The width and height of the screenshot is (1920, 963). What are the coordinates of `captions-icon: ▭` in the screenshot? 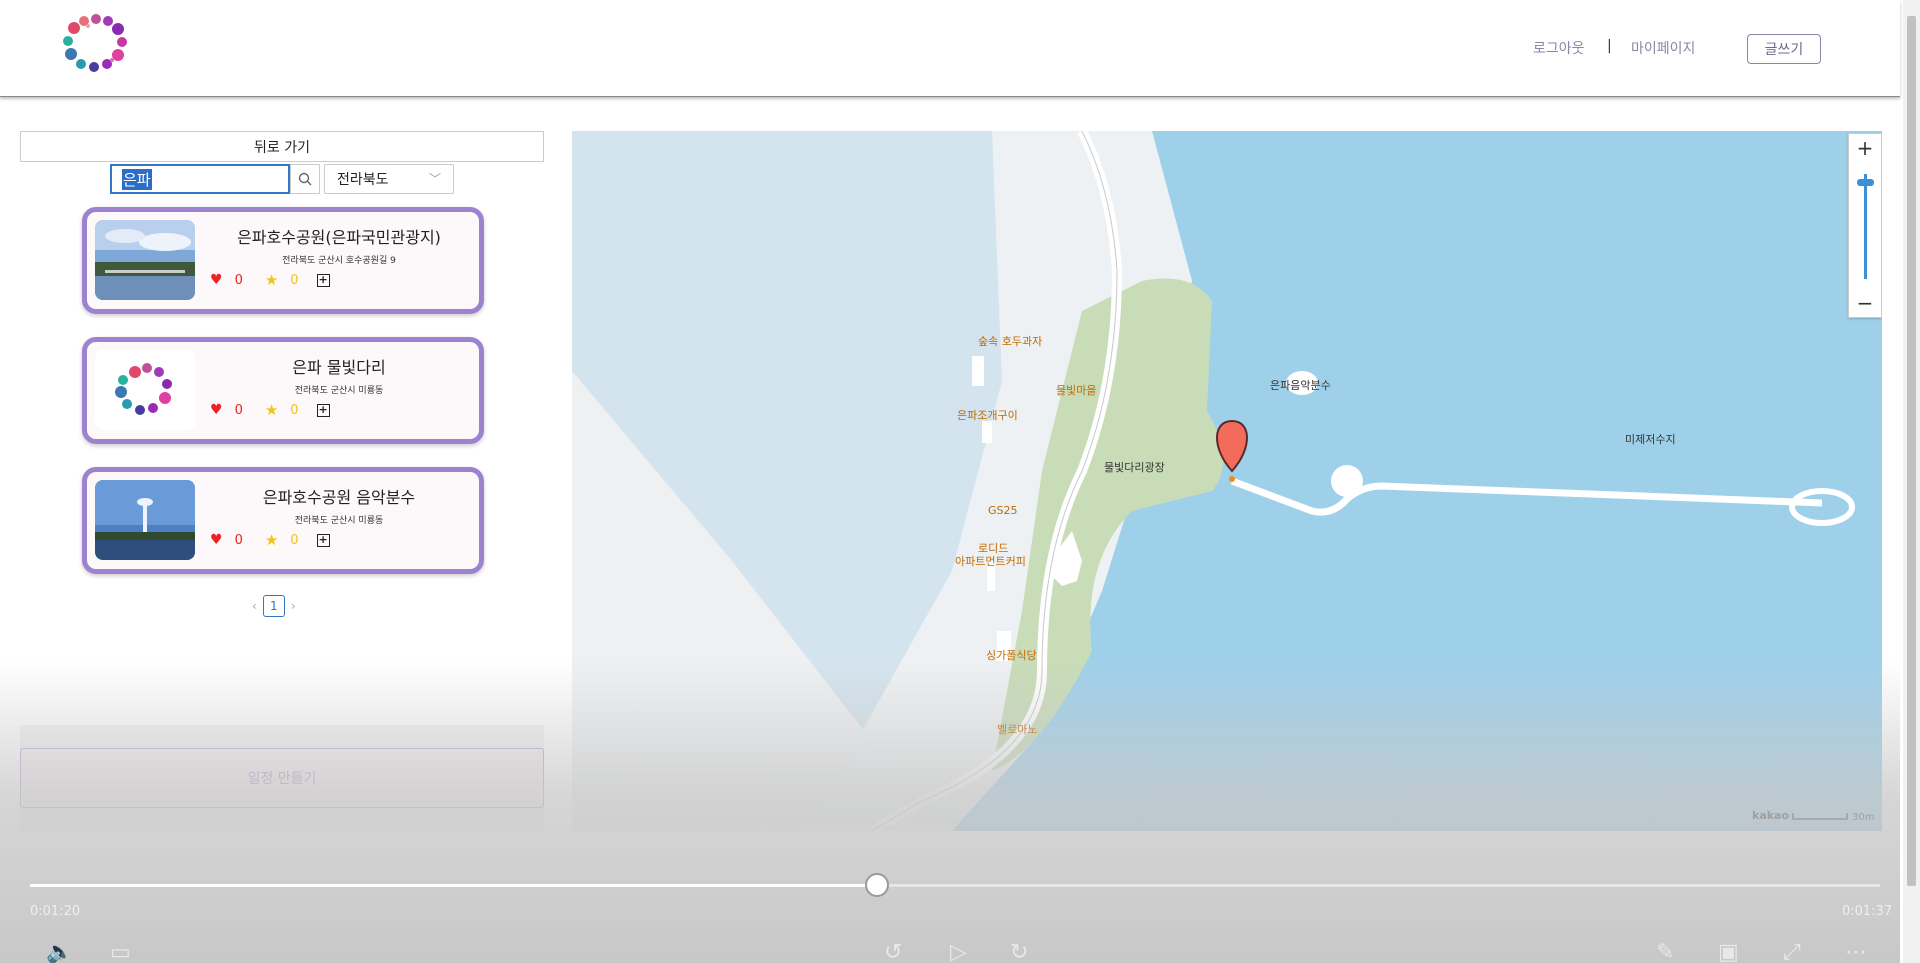 It's located at (120, 951).